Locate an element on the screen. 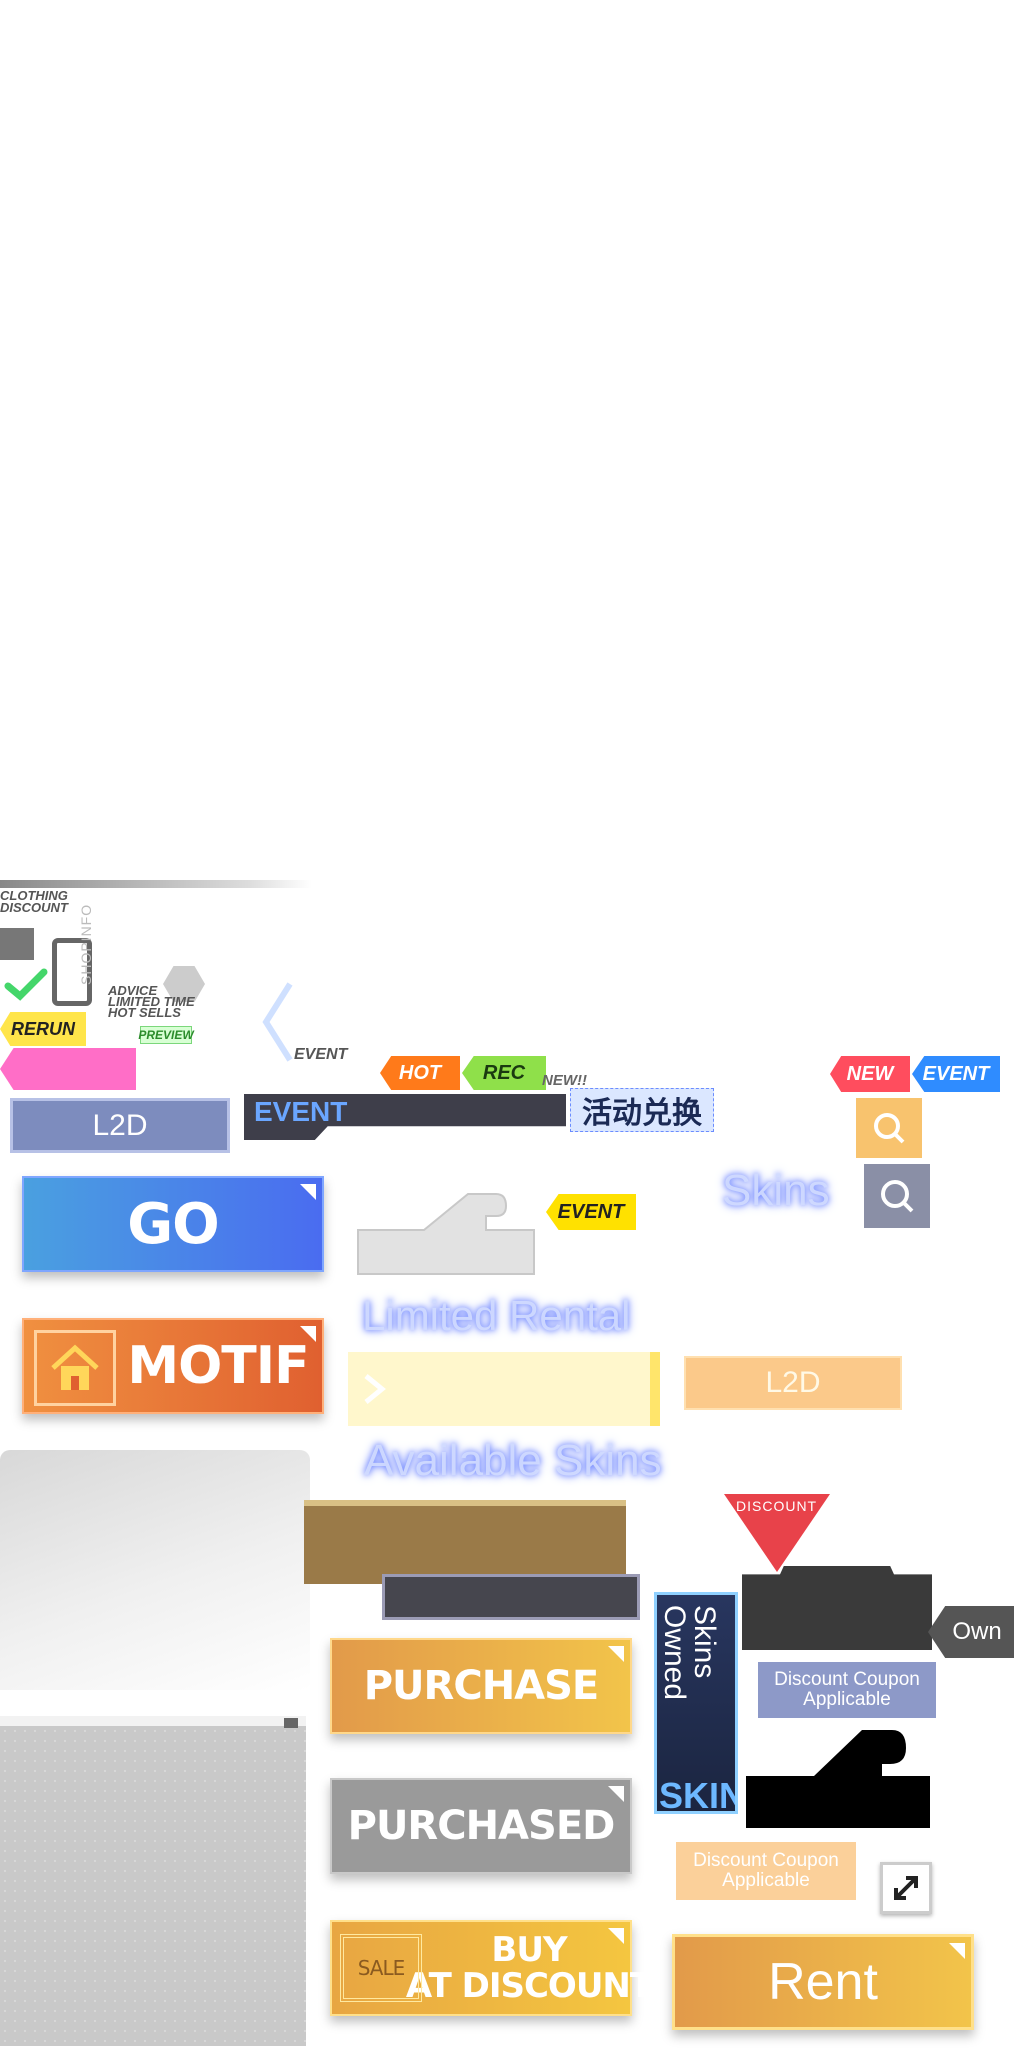 The height and width of the screenshot is (2048, 1024). panel-corner-icon is located at coordinates (291, 1723).